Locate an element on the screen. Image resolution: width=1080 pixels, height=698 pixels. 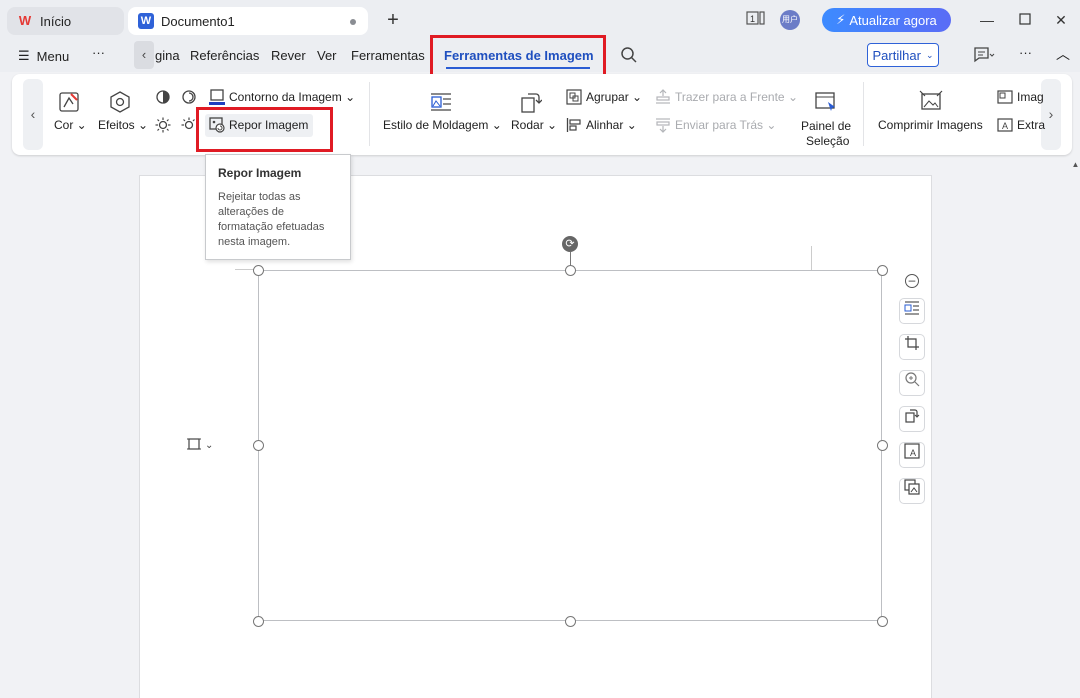
group-button: Agrupar ⌄ is located at coordinates (614, 97).